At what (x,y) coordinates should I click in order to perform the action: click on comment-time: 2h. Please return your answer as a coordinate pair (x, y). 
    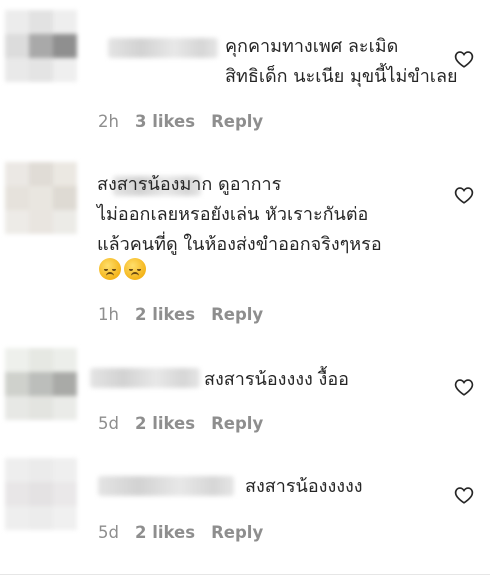
    Looking at the image, I should click on (108, 121).